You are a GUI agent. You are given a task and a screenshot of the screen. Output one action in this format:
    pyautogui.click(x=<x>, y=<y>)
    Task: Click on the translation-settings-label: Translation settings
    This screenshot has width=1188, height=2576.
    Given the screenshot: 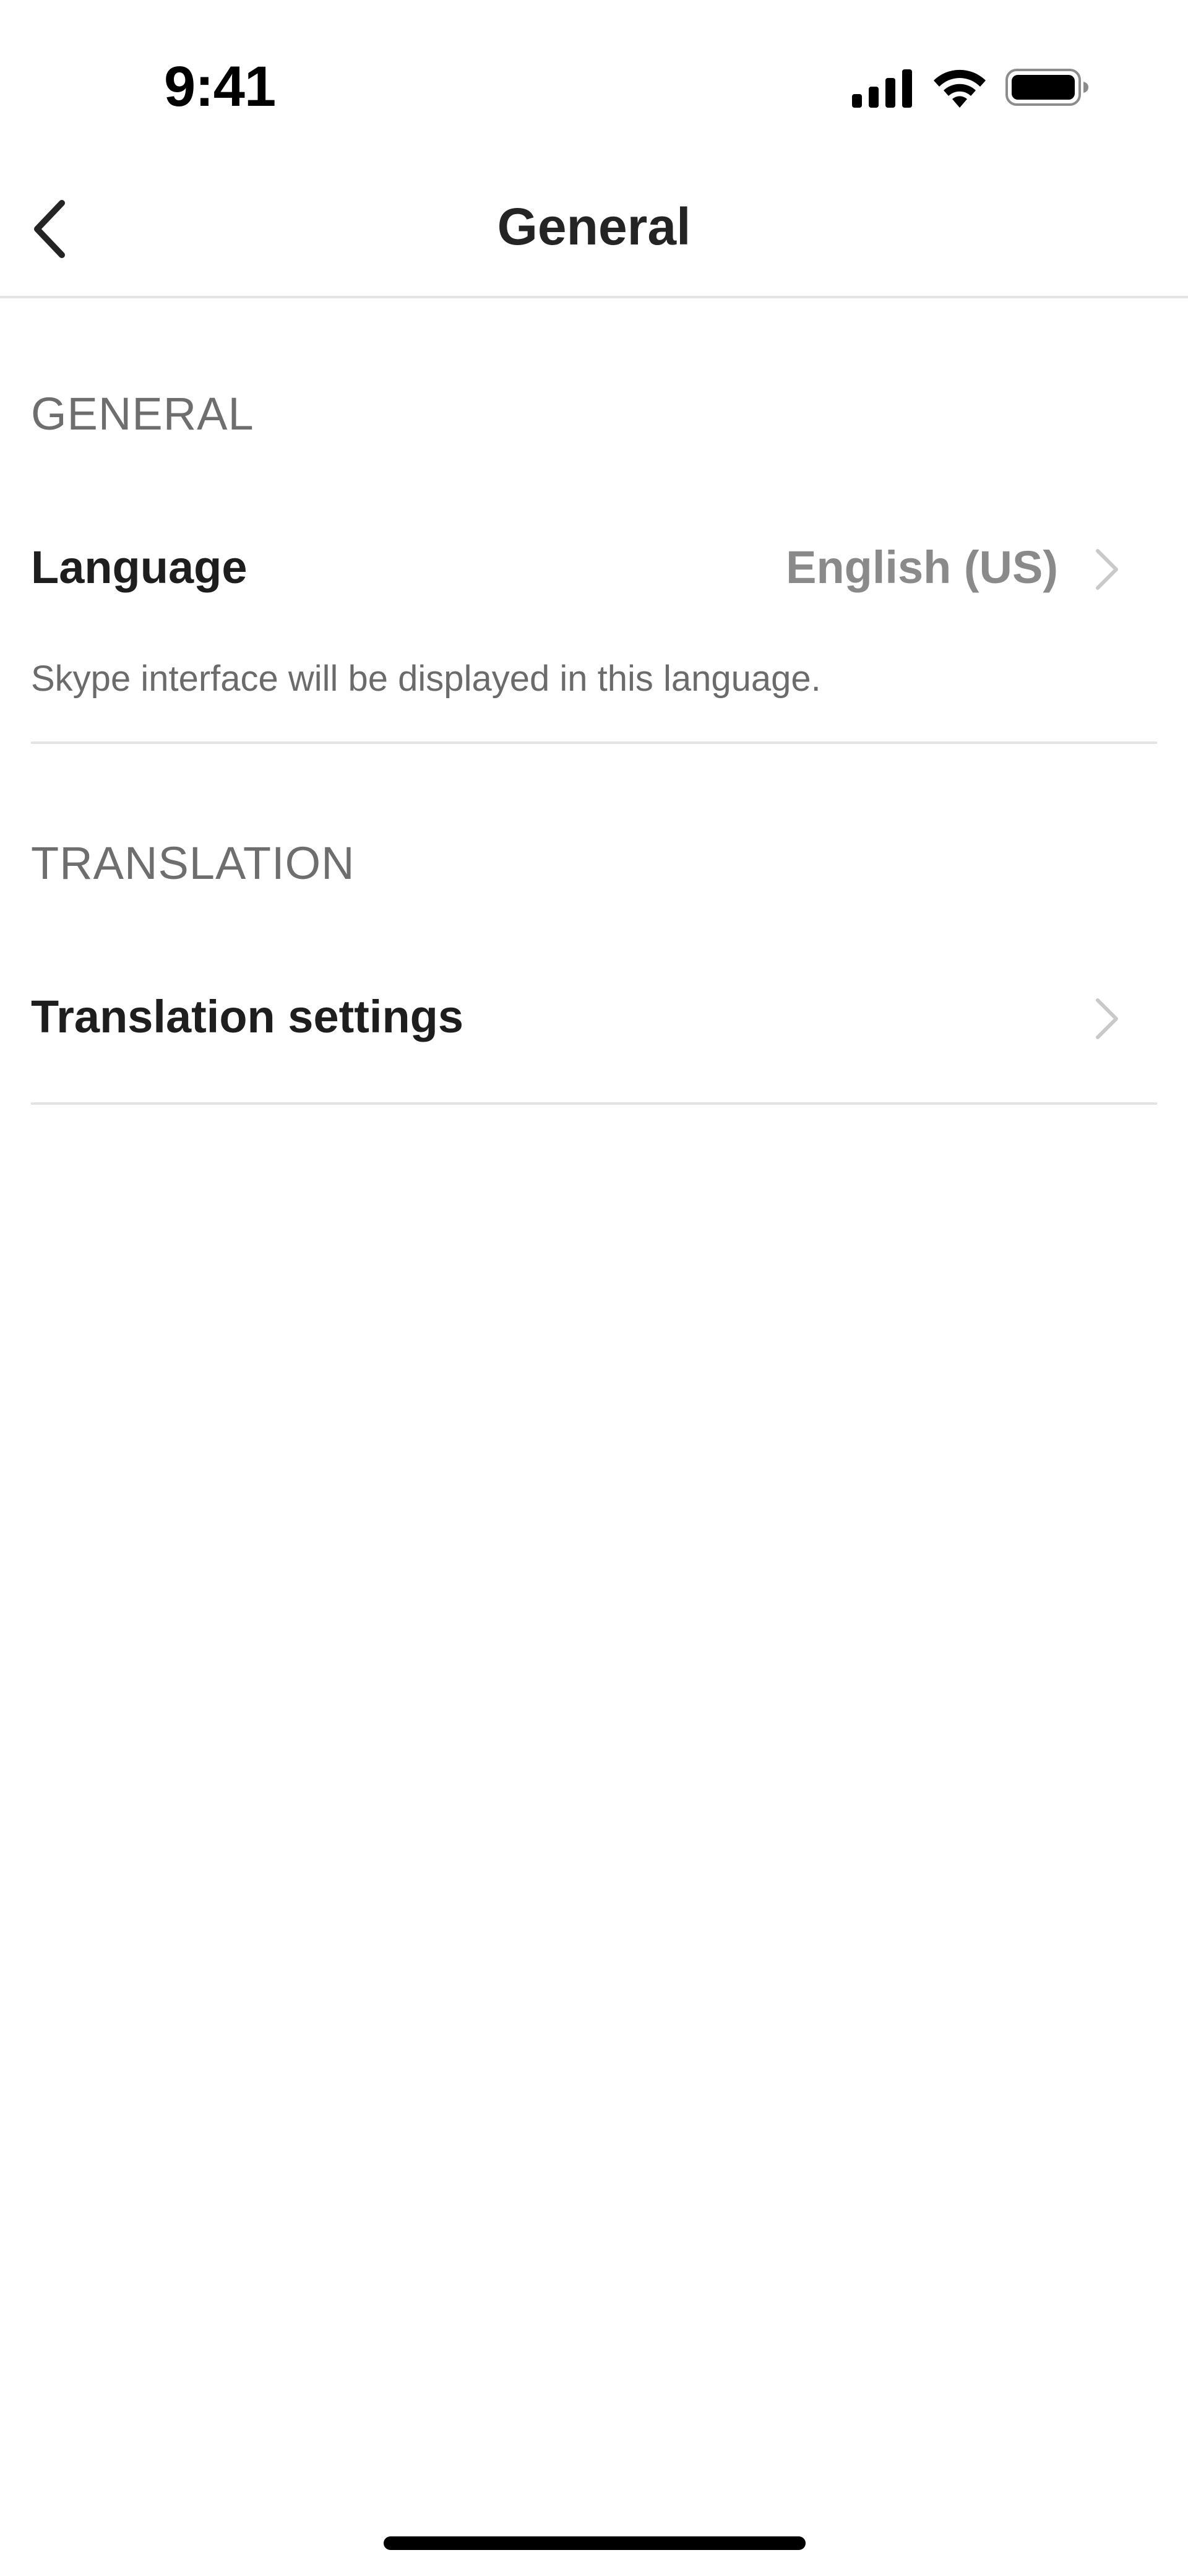 What is the action you would take?
    pyautogui.click(x=247, y=1016)
    